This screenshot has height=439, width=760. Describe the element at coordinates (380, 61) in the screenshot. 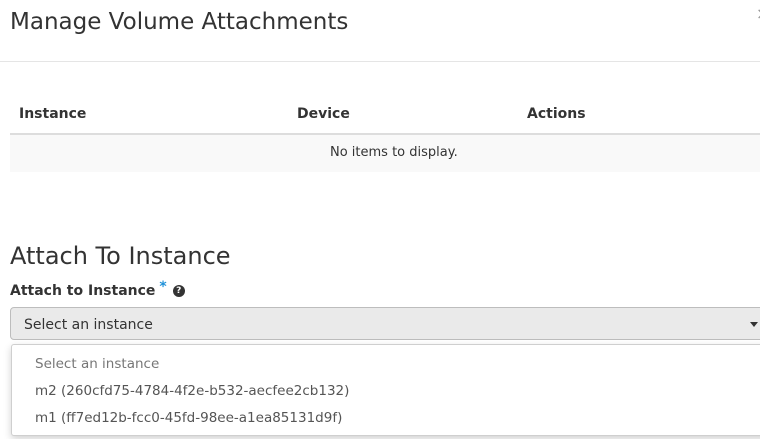

I see `header-divider` at that location.